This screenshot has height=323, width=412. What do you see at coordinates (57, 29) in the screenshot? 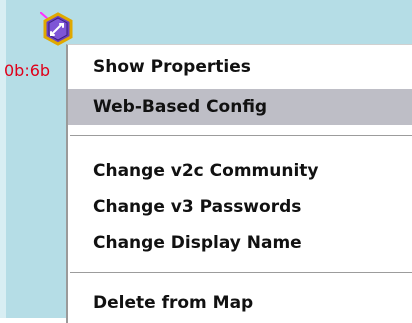
I see `switch-device-icon` at bounding box center [57, 29].